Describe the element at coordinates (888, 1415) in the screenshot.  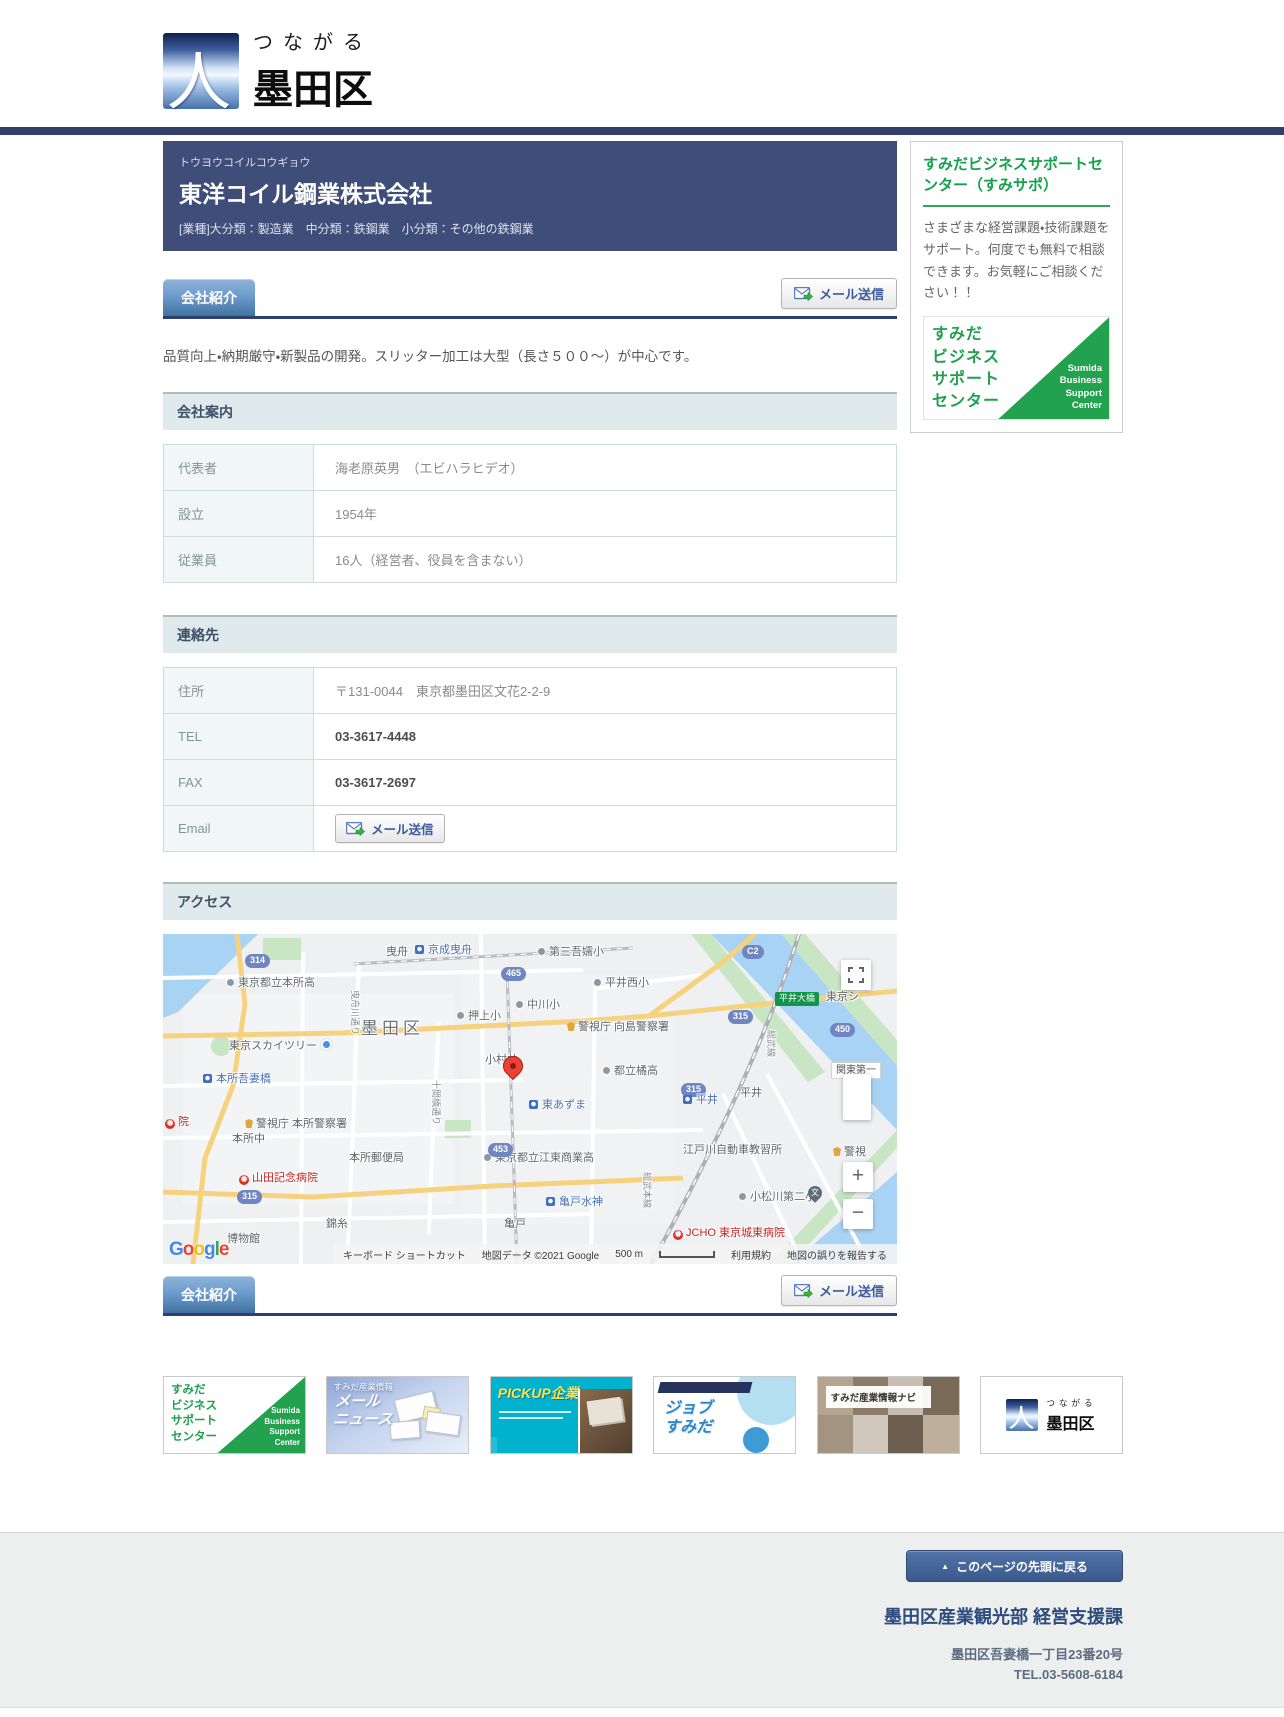
I see `banner-sangyo-navi: すみだ産業情報ナビ` at that location.